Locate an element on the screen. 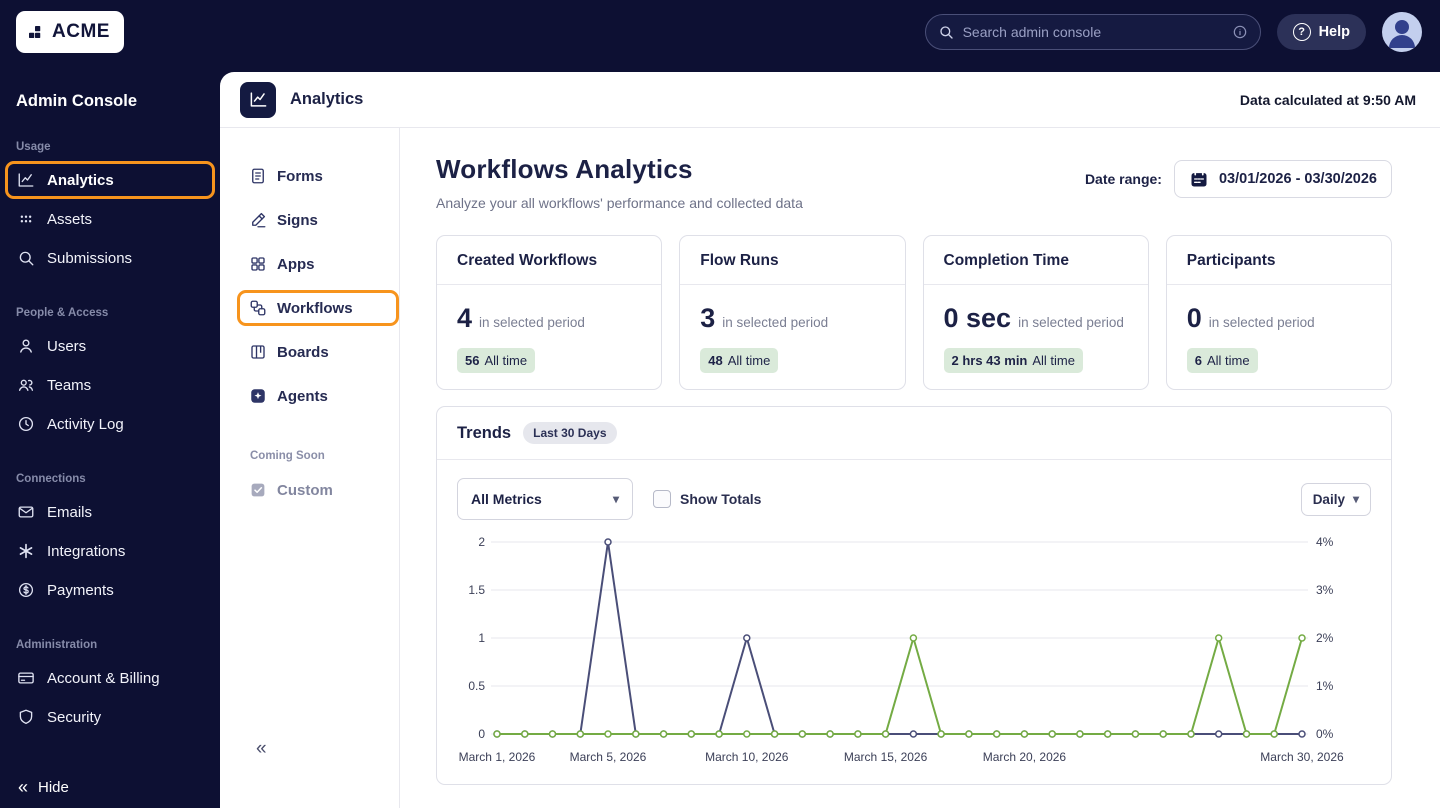  magnifier-icon is located at coordinates (26, 258).